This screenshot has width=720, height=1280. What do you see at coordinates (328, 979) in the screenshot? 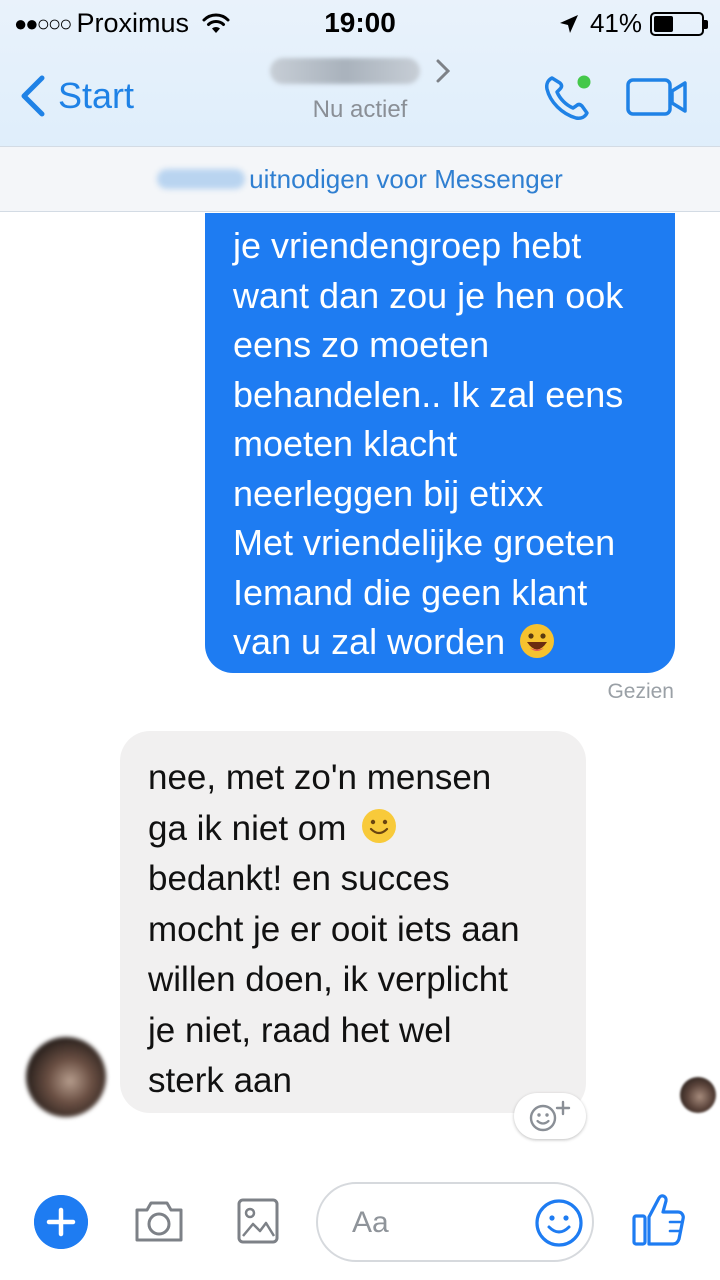
I see `message-line: willen doen, ik verplicht` at bounding box center [328, 979].